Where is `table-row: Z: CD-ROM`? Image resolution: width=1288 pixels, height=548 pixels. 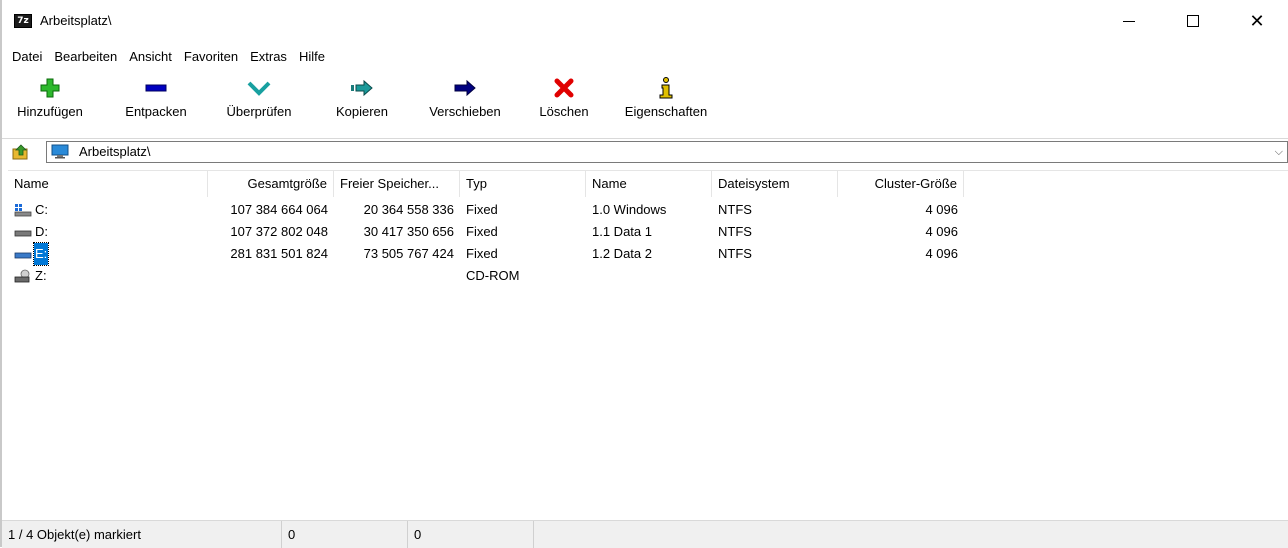 table-row: Z: CD-ROM is located at coordinates (648, 276).